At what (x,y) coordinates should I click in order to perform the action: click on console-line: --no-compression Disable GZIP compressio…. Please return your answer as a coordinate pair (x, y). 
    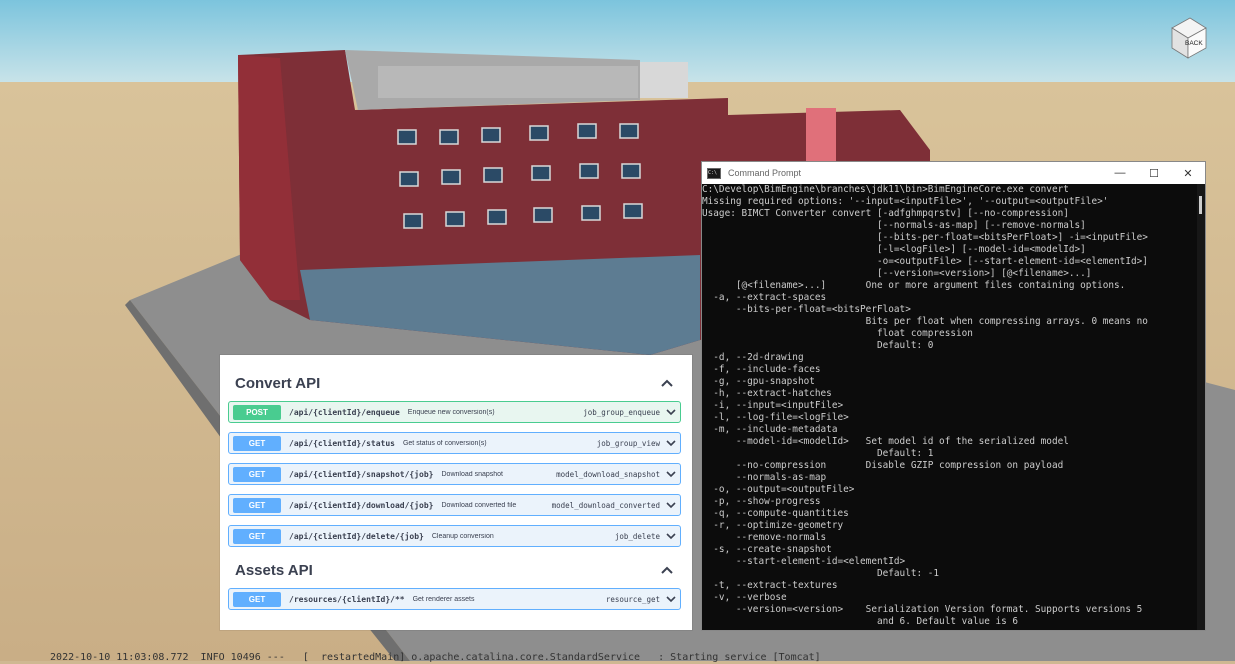
    Looking at the image, I should click on (883, 465).